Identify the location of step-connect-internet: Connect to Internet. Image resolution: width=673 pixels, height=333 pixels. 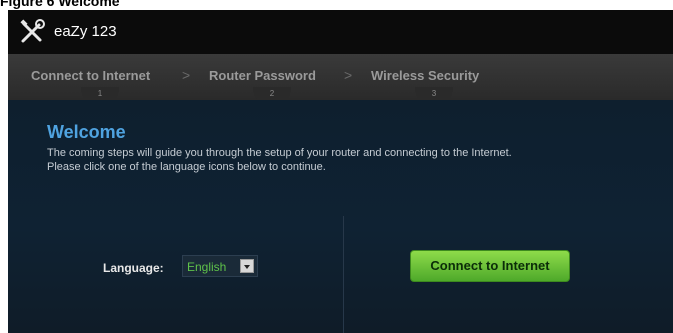
(90, 75).